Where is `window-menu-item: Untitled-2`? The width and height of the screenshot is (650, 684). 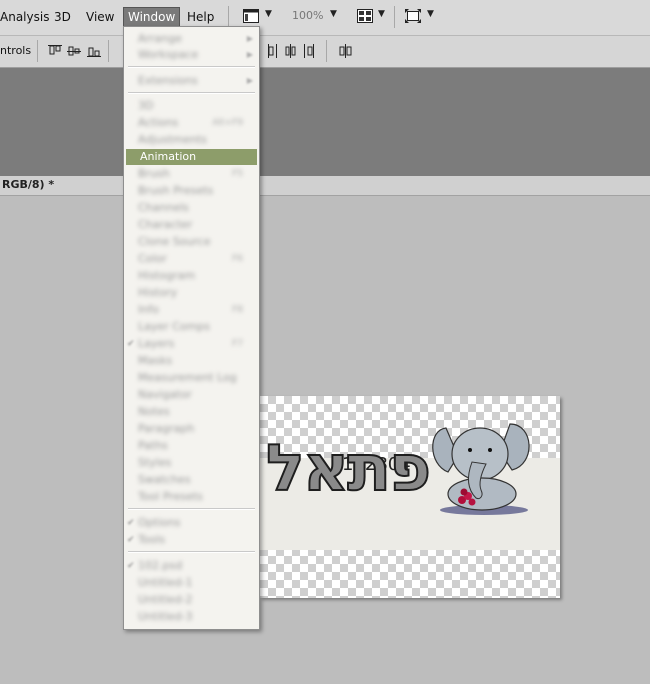 window-menu-item: Untitled-2 is located at coordinates (191, 600).